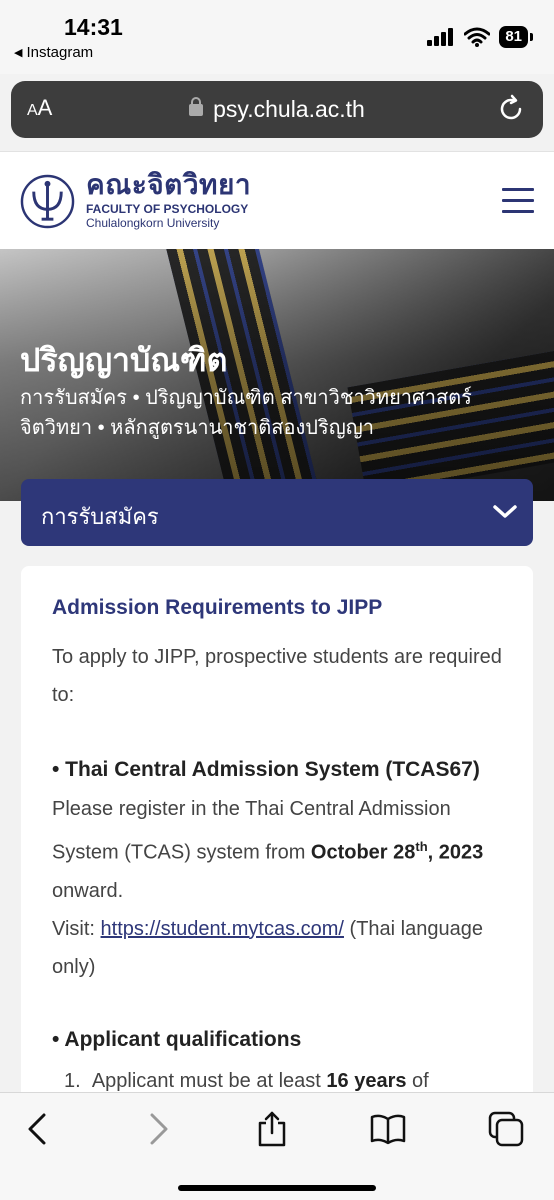 The image size is (554, 1200). Describe the element at coordinates (124, 360) in the screenshot. I see `page-title: ปริญญาบัณฑิต` at that location.